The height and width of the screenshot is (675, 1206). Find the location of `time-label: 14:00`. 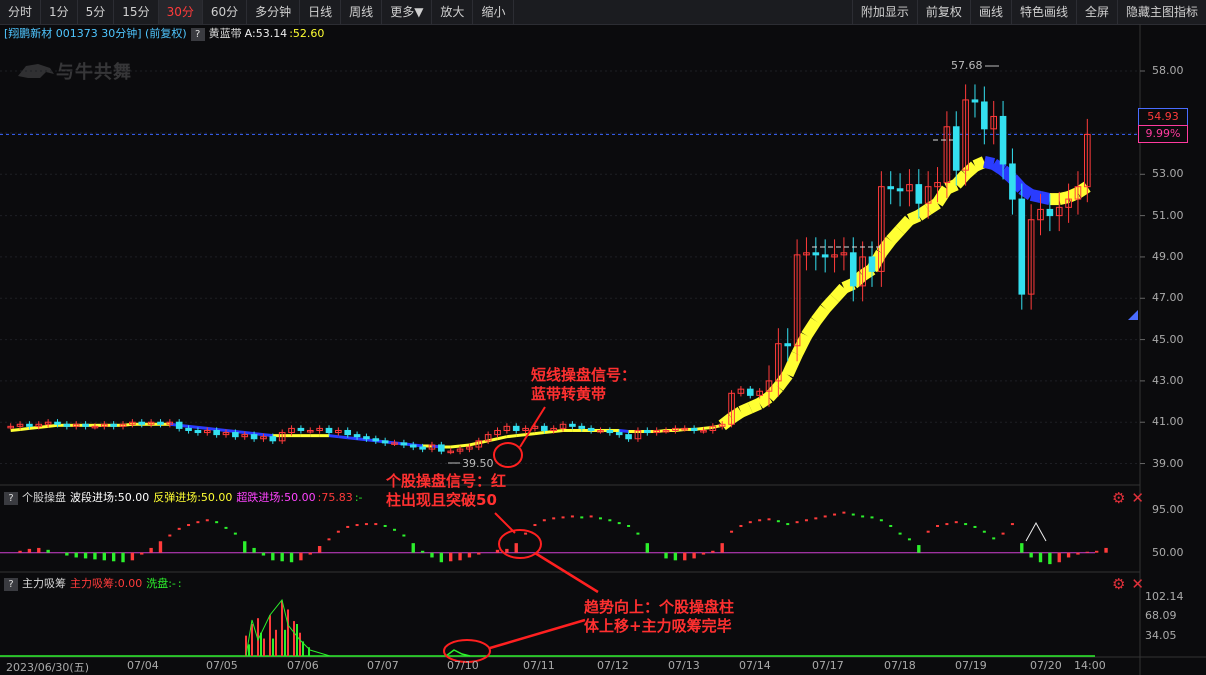

time-label: 14:00 is located at coordinates (1090, 665).